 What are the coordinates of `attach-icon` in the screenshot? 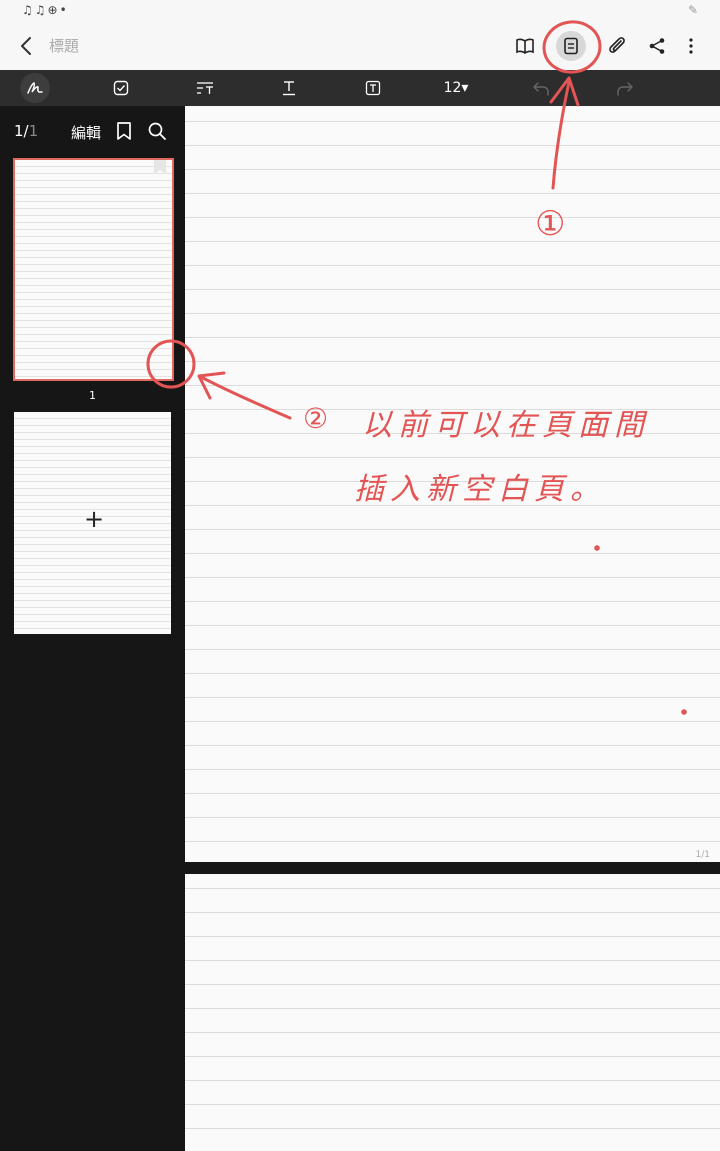 It's located at (617, 45).